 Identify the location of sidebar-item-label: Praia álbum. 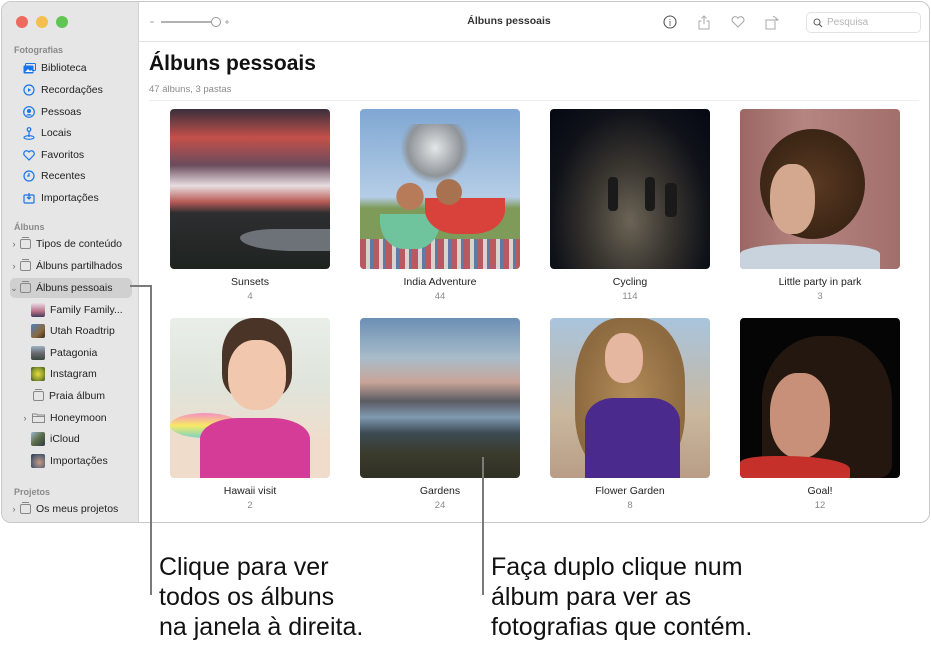
(77, 396).